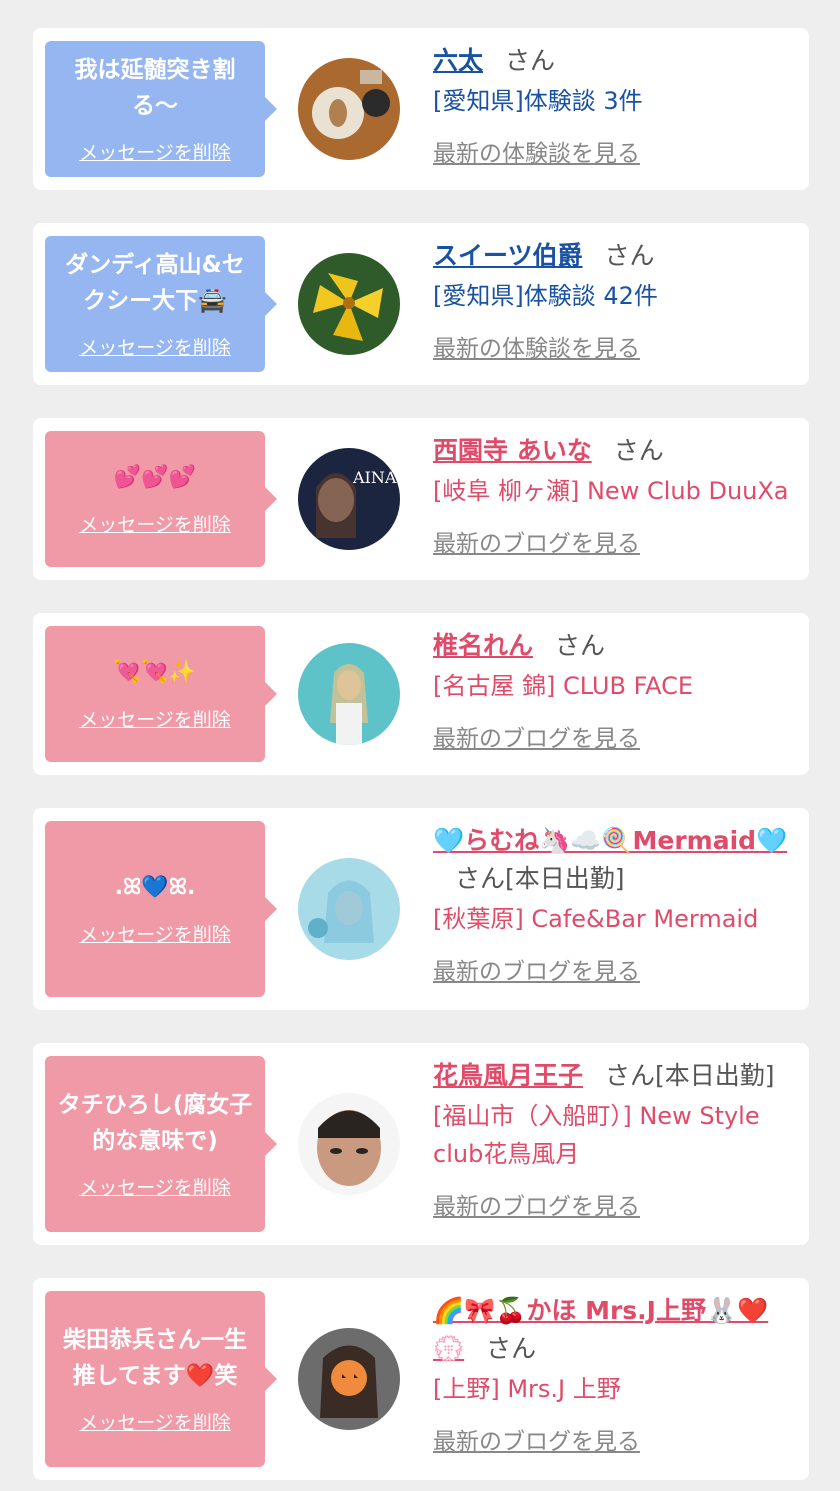  I want to click on message-bubble: 柴田恭兵さん一生推してます❤️笑 メッセージを削除, so click(161, 1379).